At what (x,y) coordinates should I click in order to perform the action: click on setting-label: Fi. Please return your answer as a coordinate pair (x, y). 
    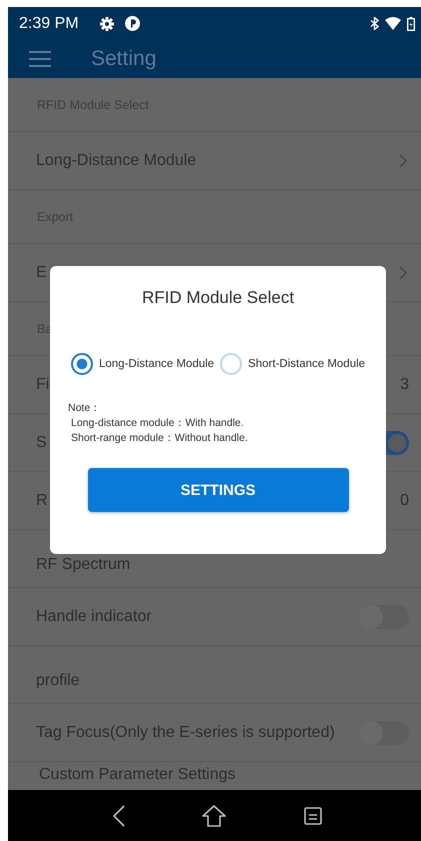
    Looking at the image, I should click on (43, 385).